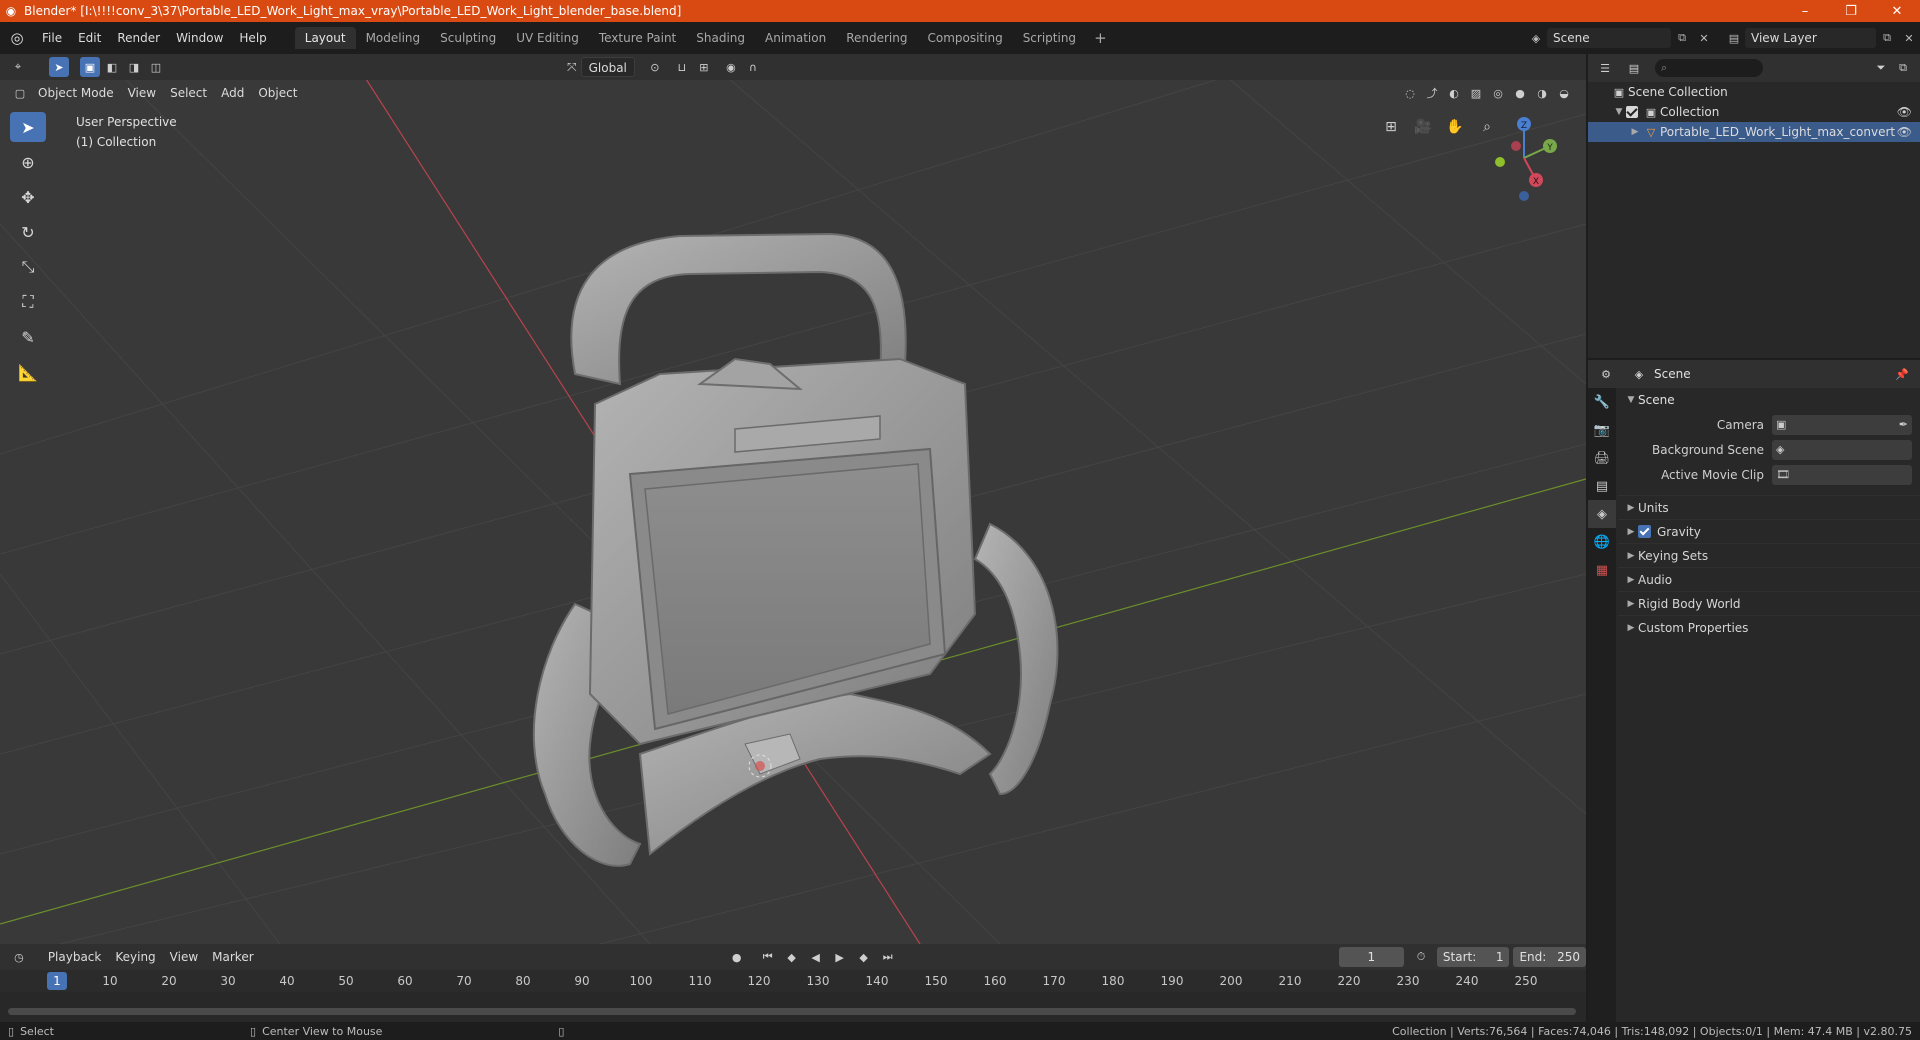 This screenshot has width=1920, height=1040. What do you see at coordinates (1619, 112) in the screenshot?
I see `expand-arrow-icon: ▼` at bounding box center [1619, 112].